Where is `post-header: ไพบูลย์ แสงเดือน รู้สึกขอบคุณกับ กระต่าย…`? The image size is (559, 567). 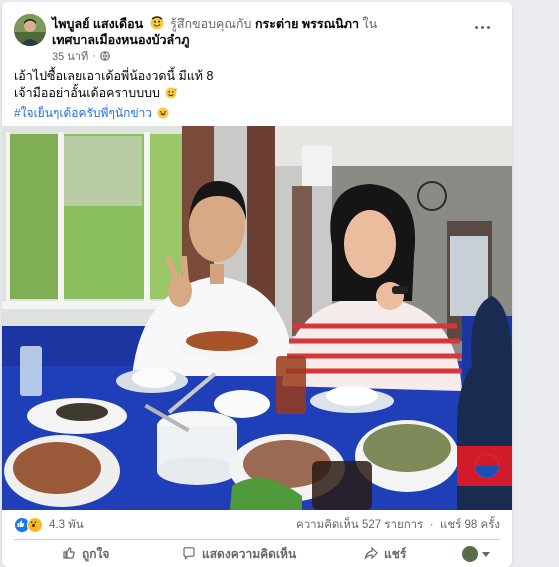 post-header: ไพบูลย์ แสงเดือน รู้สึกขอบคุณกับ กระต่าย… is located at coordinates (257, 38).